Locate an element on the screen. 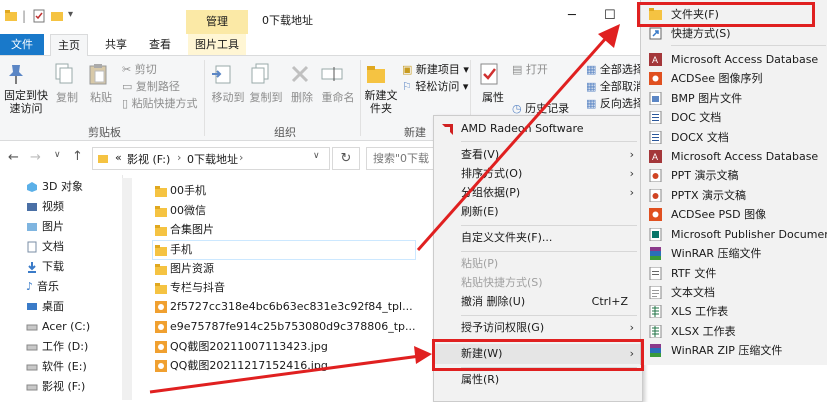  arrow-to-new is located at coordinates (290, 370).